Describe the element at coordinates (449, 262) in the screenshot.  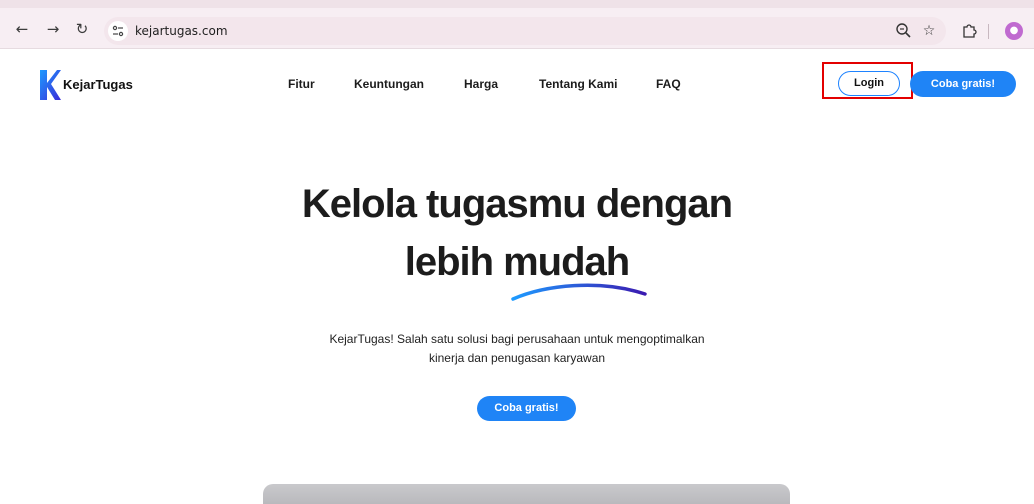
I see `hero-title-word-lebih: lebih` at that location.